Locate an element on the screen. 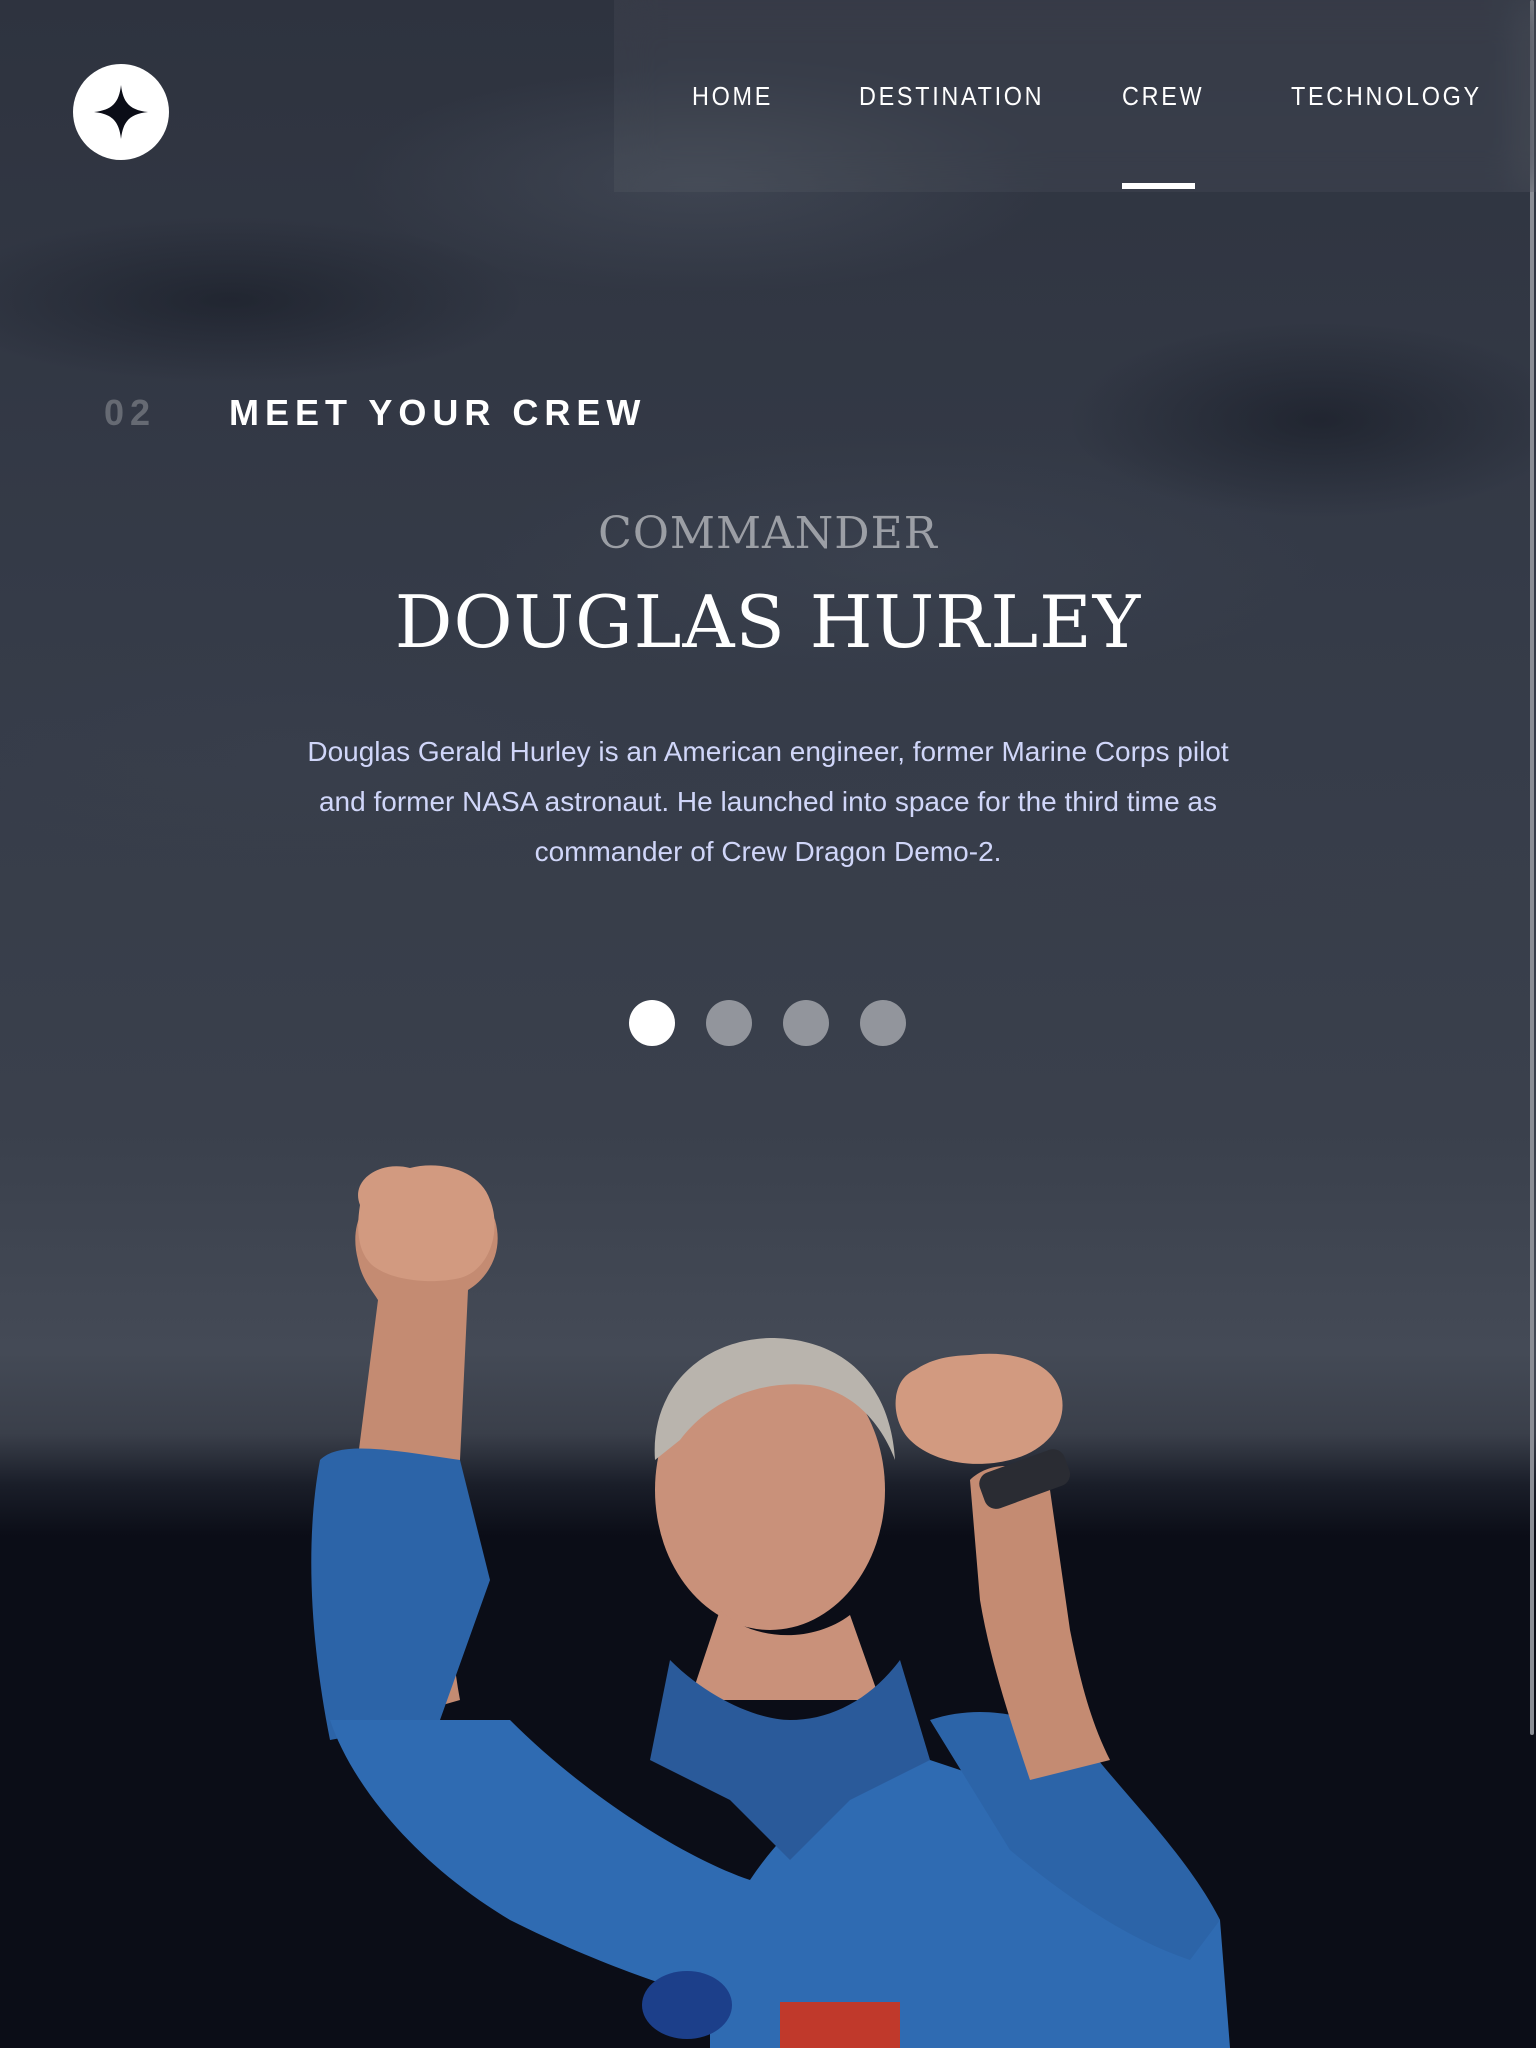 Image resolution: width=1536 pixels, height=2048 pixels. main-navigation: HOME DESTINATION CREW TECHNOLOGY is located at coordinates (1075, 96).